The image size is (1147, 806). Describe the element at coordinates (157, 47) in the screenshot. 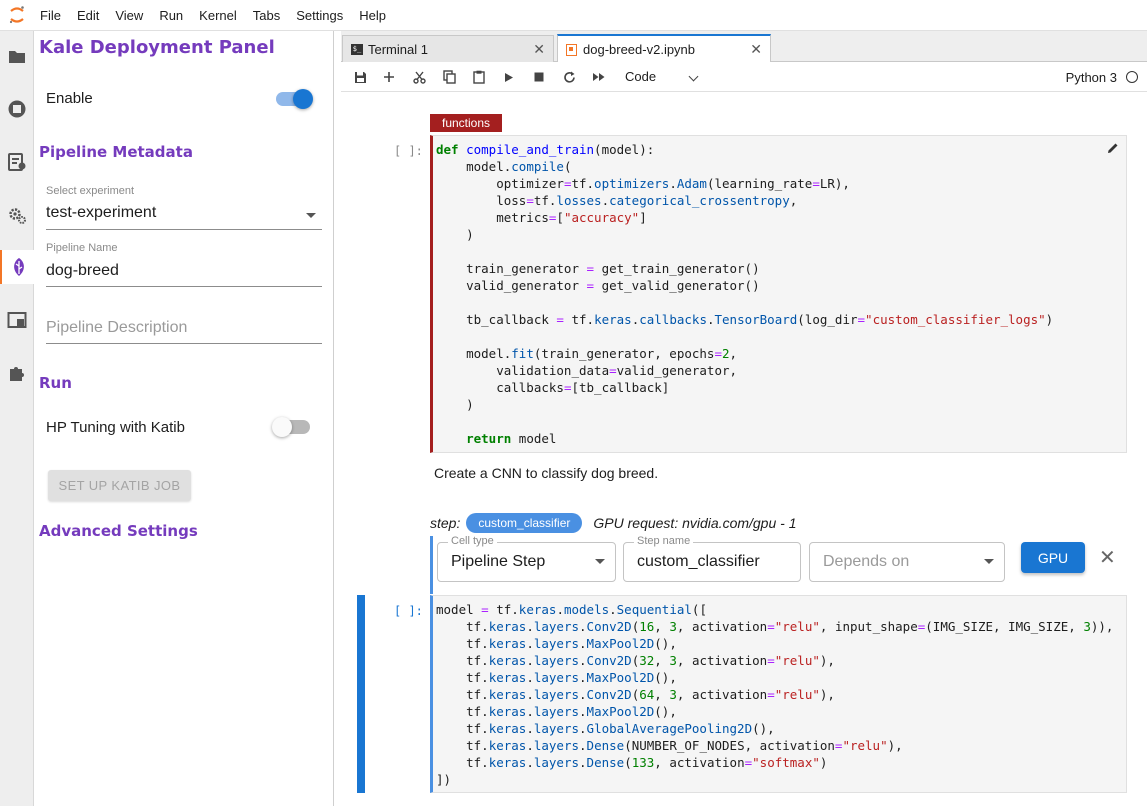

I see `kale-panel-title: Kale Deployment Panel` at that location.